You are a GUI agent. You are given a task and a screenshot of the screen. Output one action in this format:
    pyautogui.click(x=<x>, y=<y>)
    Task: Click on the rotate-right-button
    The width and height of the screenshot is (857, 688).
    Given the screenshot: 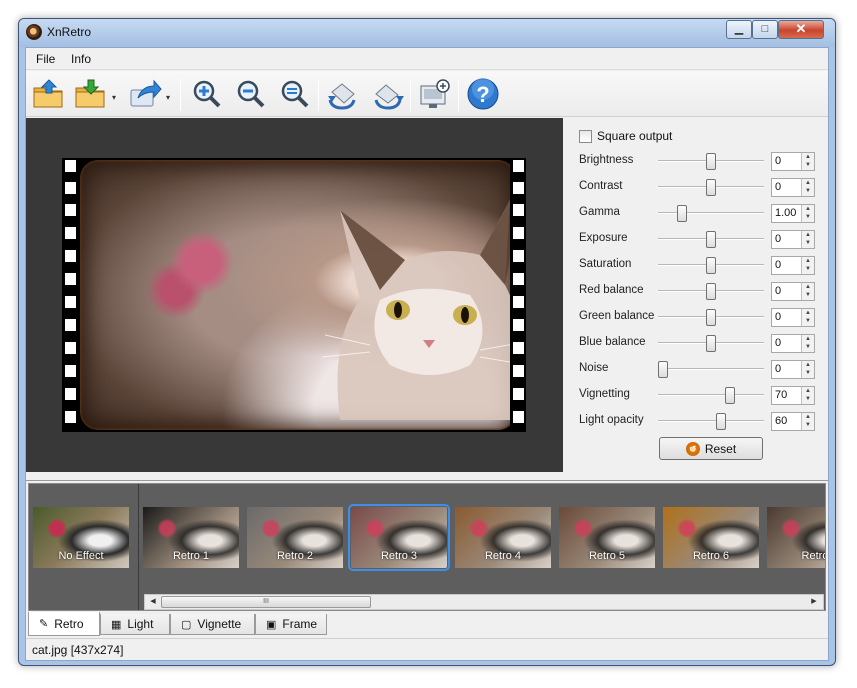 What is the action you would take?
    pyautogui.click(x=387, y=94)
    